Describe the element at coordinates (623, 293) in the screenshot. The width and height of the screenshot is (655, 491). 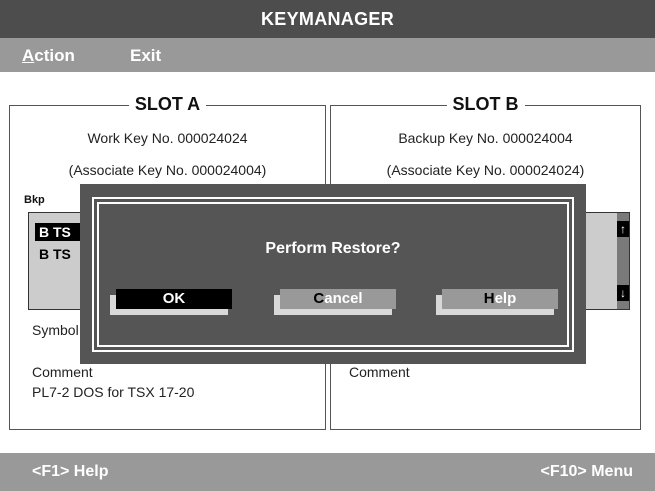
I see `scroll-down-icon: ↓` at that location.